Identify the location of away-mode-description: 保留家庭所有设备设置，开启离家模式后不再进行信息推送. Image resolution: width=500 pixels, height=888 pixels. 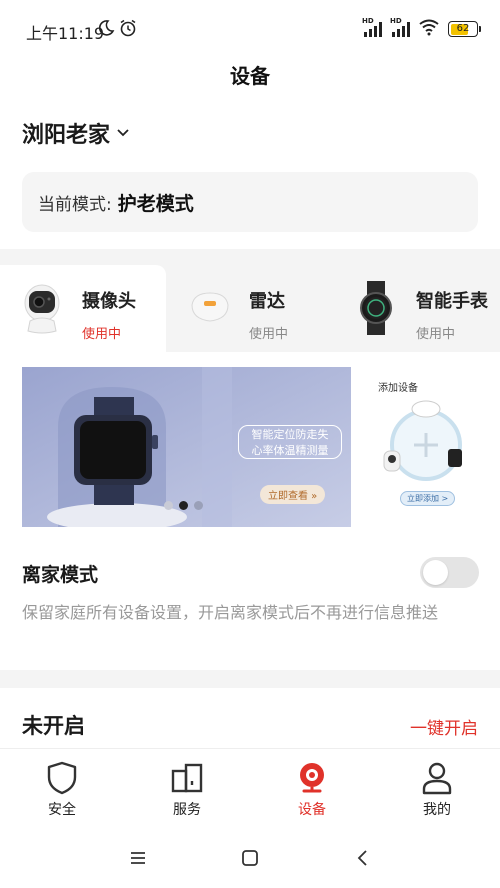
(230, 612).